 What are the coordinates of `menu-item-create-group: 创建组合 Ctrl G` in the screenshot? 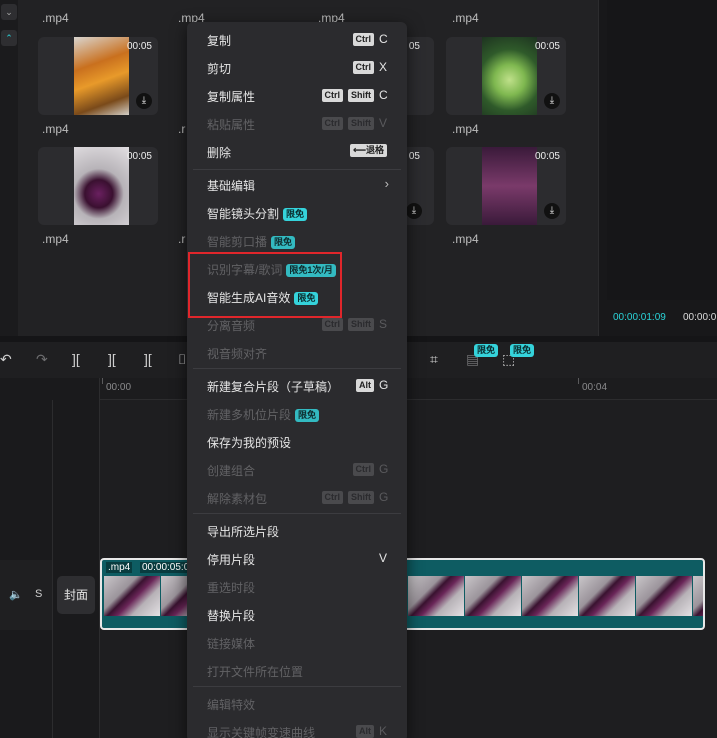 It's located at (298, 470).